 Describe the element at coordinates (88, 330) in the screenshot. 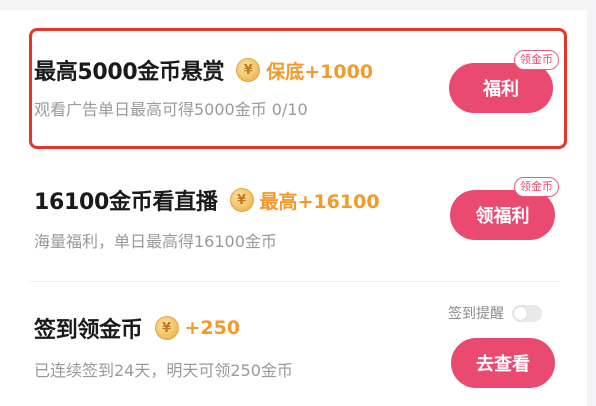

I see `task-title: 签到领金币` at that location.